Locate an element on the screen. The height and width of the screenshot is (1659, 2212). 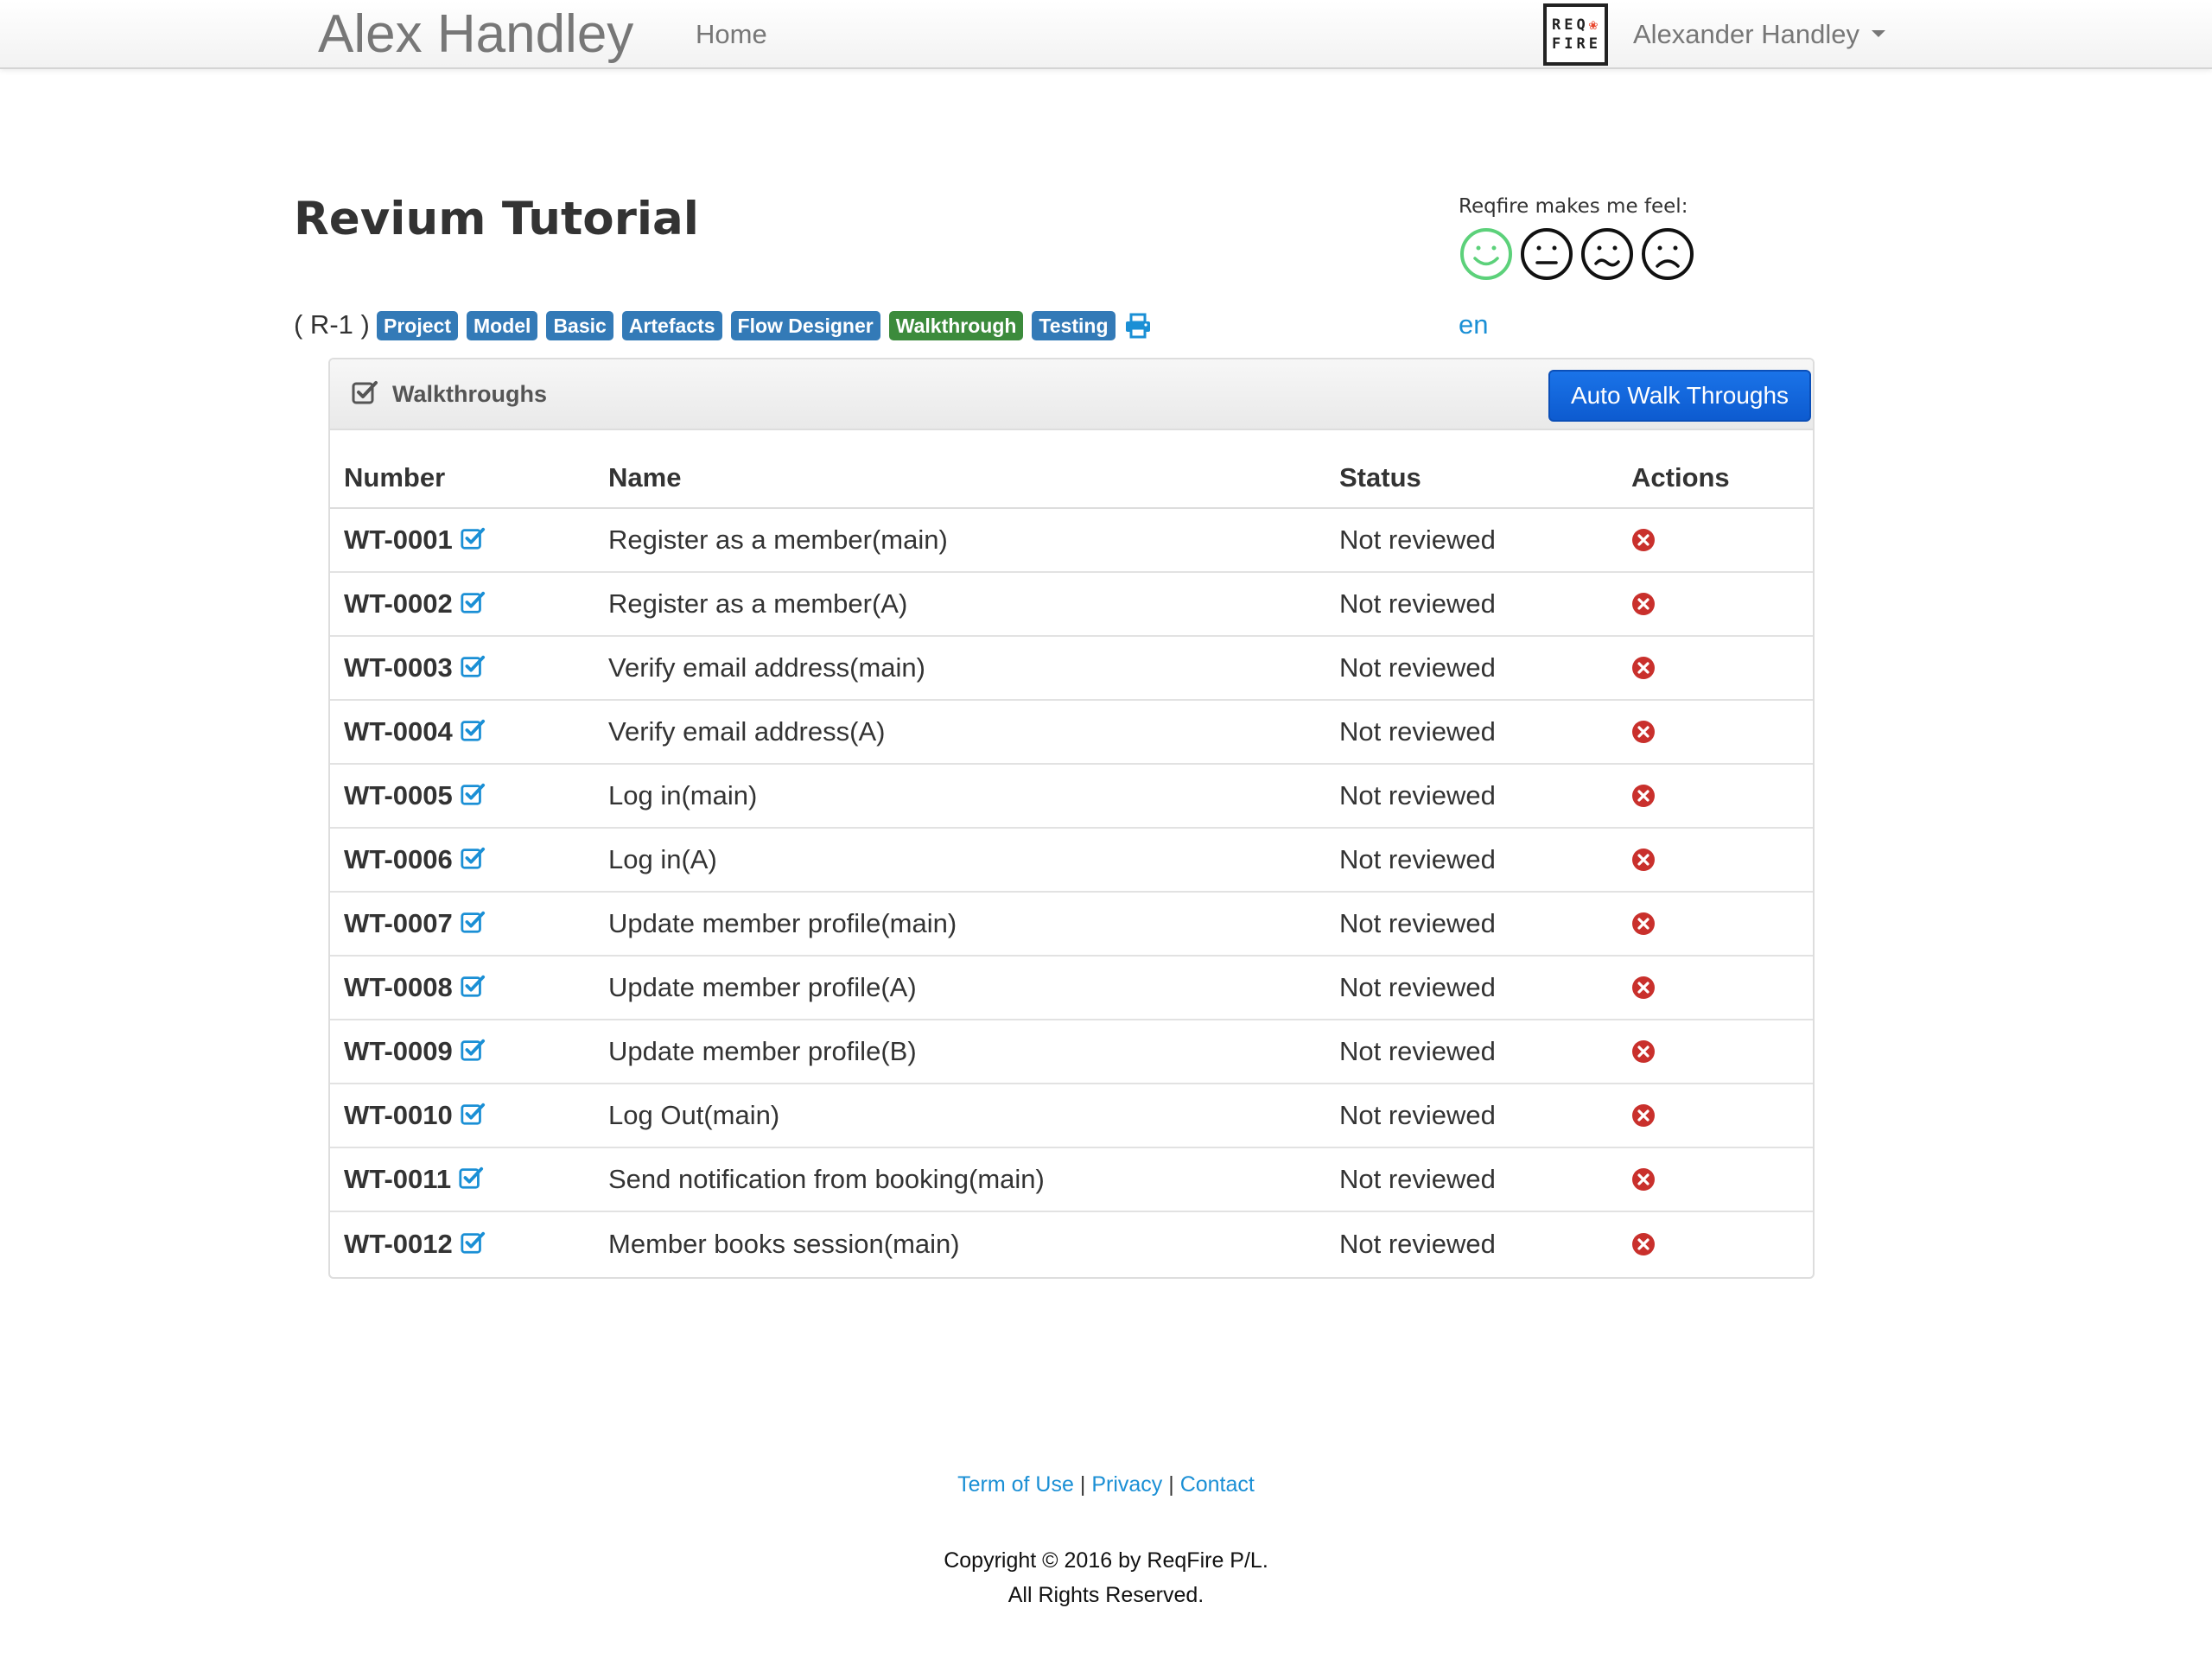
name-cell: Update member profile(B) is located at coordinates (959, 1052).